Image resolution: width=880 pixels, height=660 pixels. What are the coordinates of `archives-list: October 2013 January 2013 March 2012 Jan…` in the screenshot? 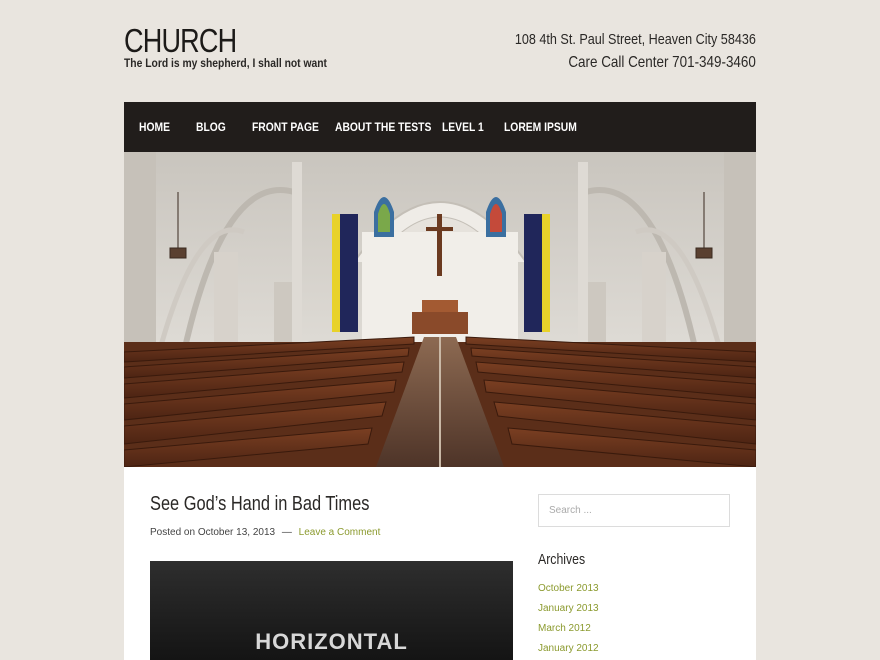 It's located at (568, 618).